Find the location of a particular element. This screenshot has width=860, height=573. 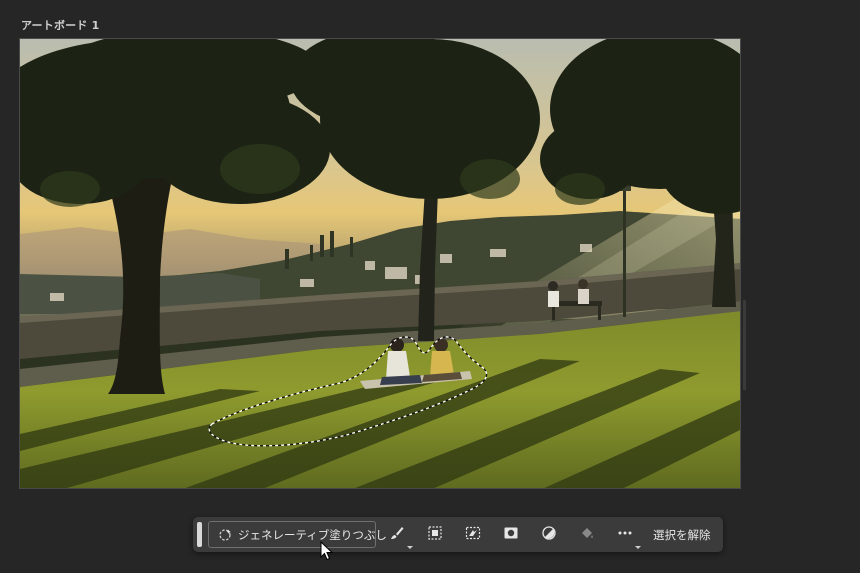

more-icon is located at coordinates (625, 535).